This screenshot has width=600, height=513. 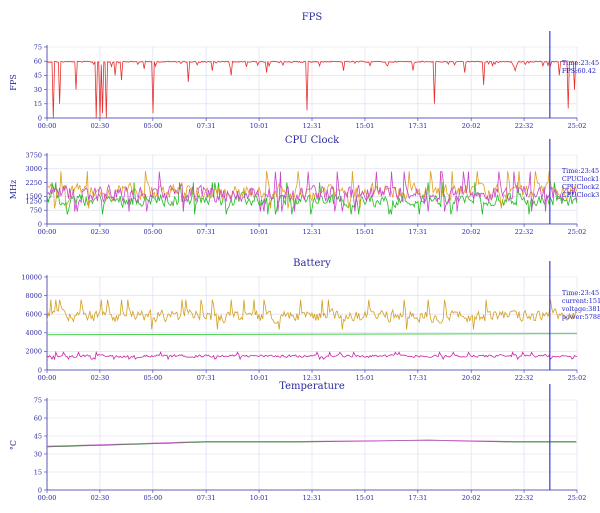 What do you see at coordinates (581, 195) in the screenshot?
I see `marker-readout: CPUClock3:1402.00M` at bounding box center [581, 195].